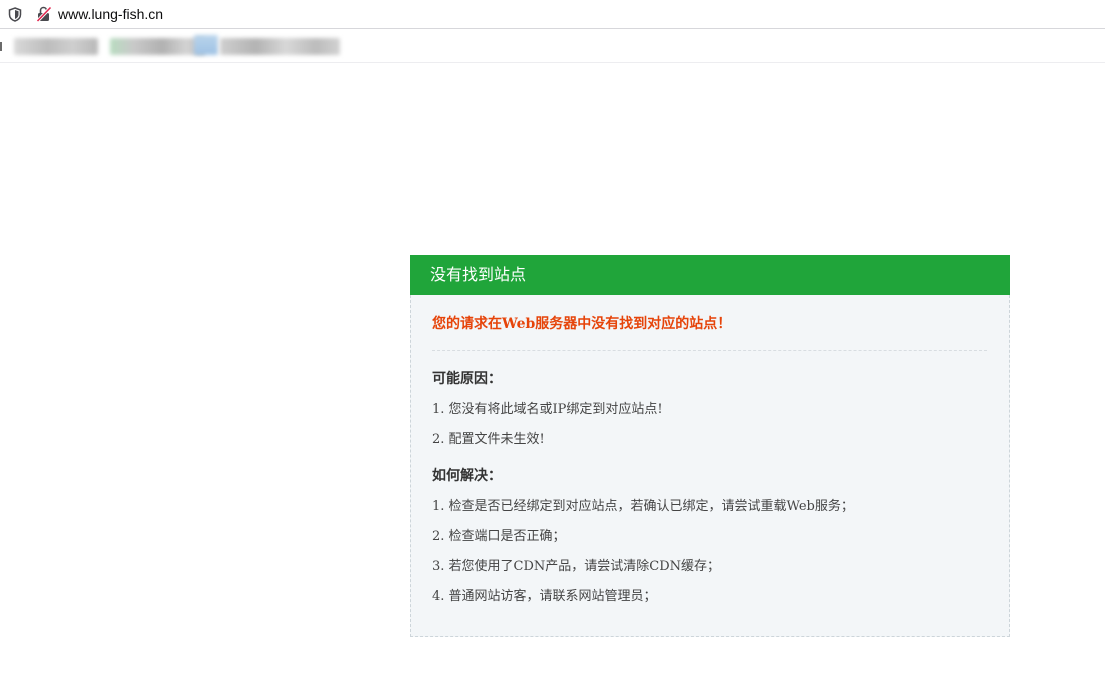  I want to click on bookmarks-toolbar, so click(552, 46).